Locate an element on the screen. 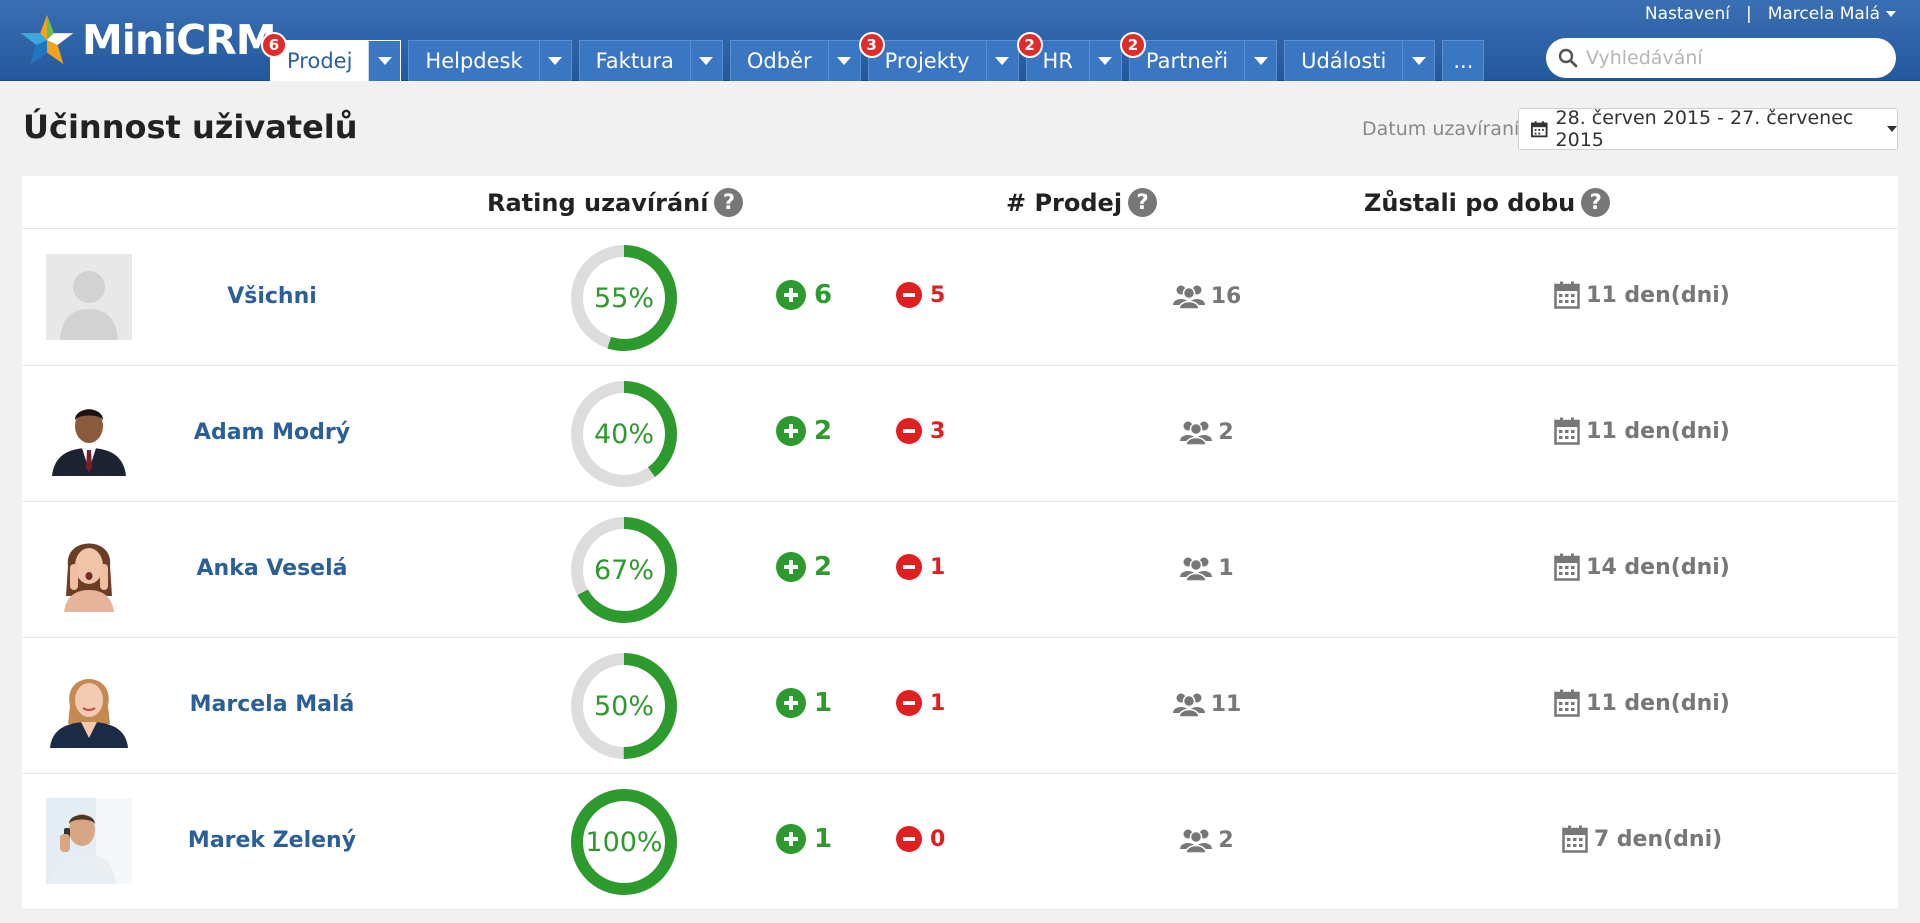 This screenshot has height=923, width=1920. tab-label: Helpdesk is located at coordinates (473, 61).